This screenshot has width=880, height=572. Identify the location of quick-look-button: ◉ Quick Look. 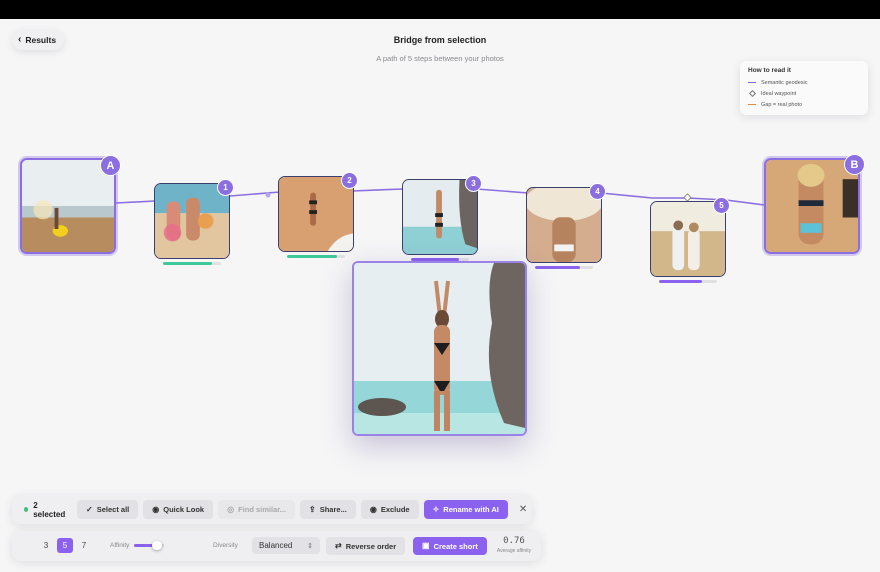
(178, 509).